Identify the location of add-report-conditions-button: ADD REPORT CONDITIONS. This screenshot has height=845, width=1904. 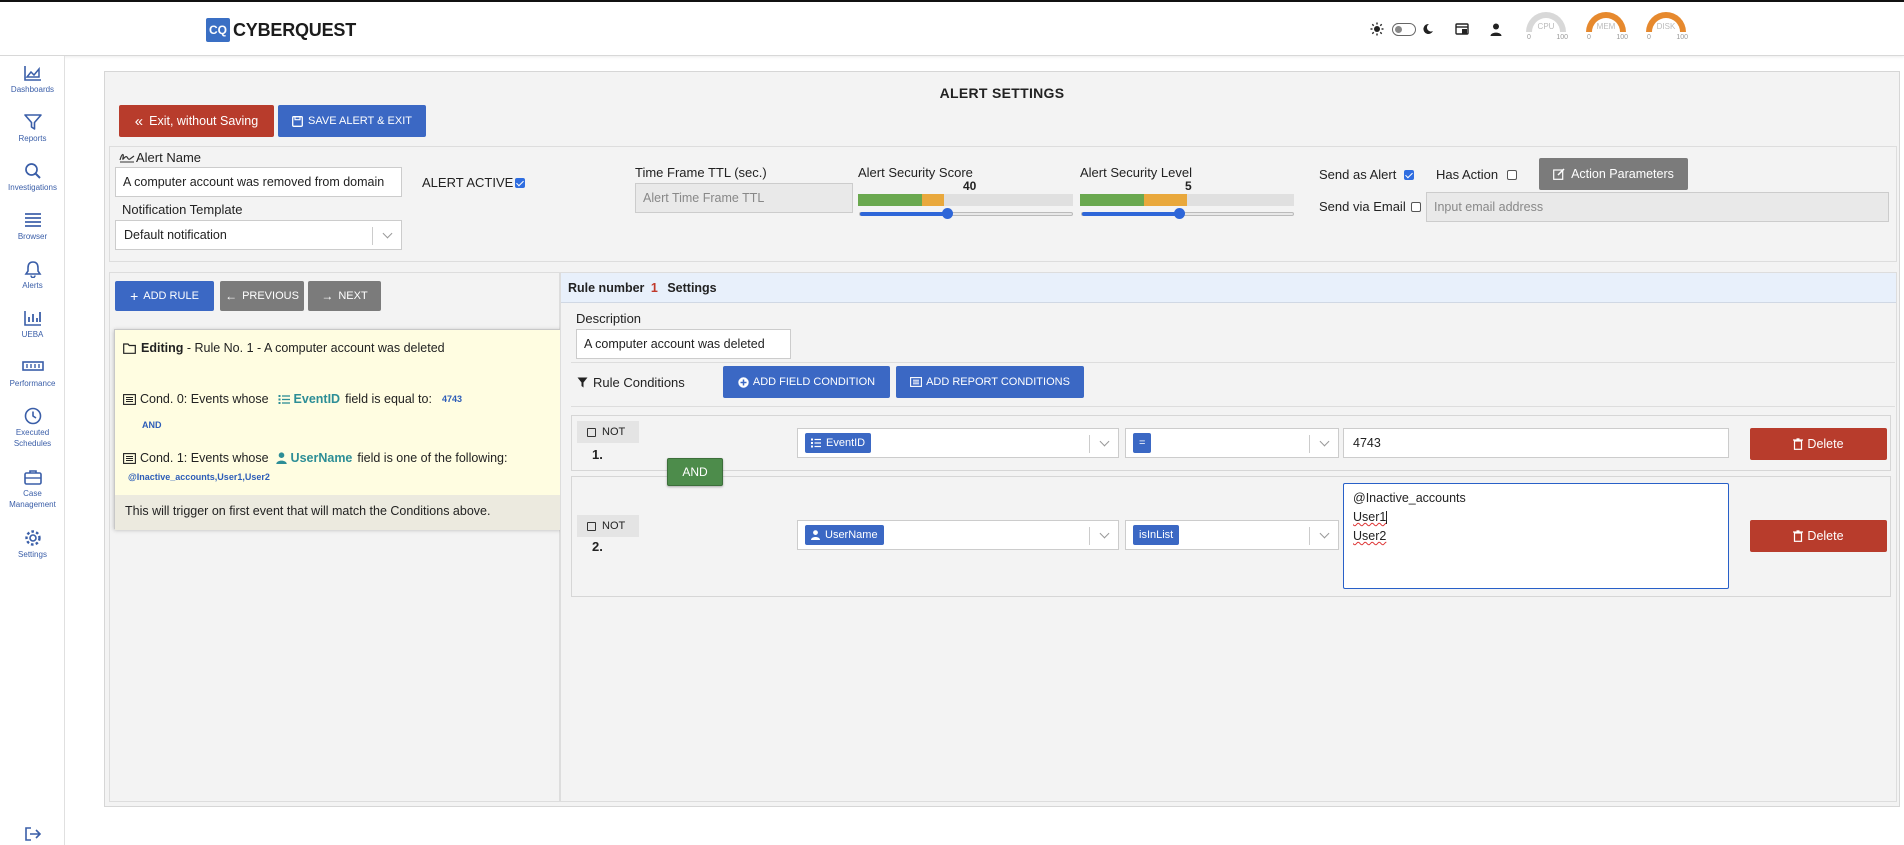
(990, 382).